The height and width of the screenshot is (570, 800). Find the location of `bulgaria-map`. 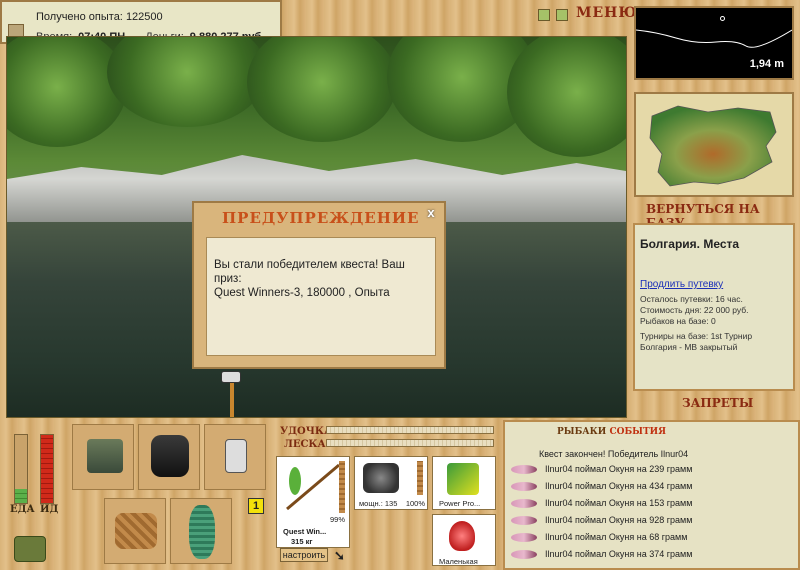

bulgaria-map is located at coordinates (713, 146).